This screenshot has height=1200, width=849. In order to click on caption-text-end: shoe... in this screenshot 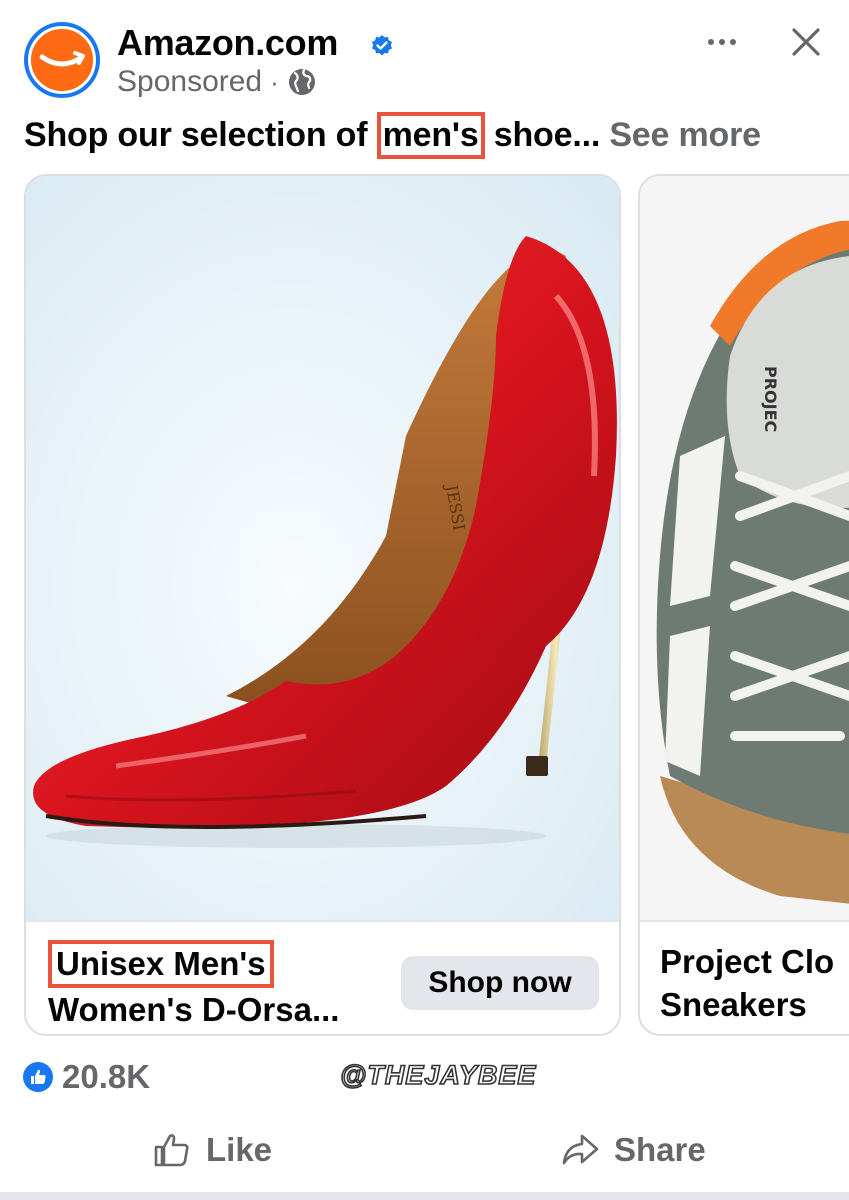, I will do `click(547, 135)`.